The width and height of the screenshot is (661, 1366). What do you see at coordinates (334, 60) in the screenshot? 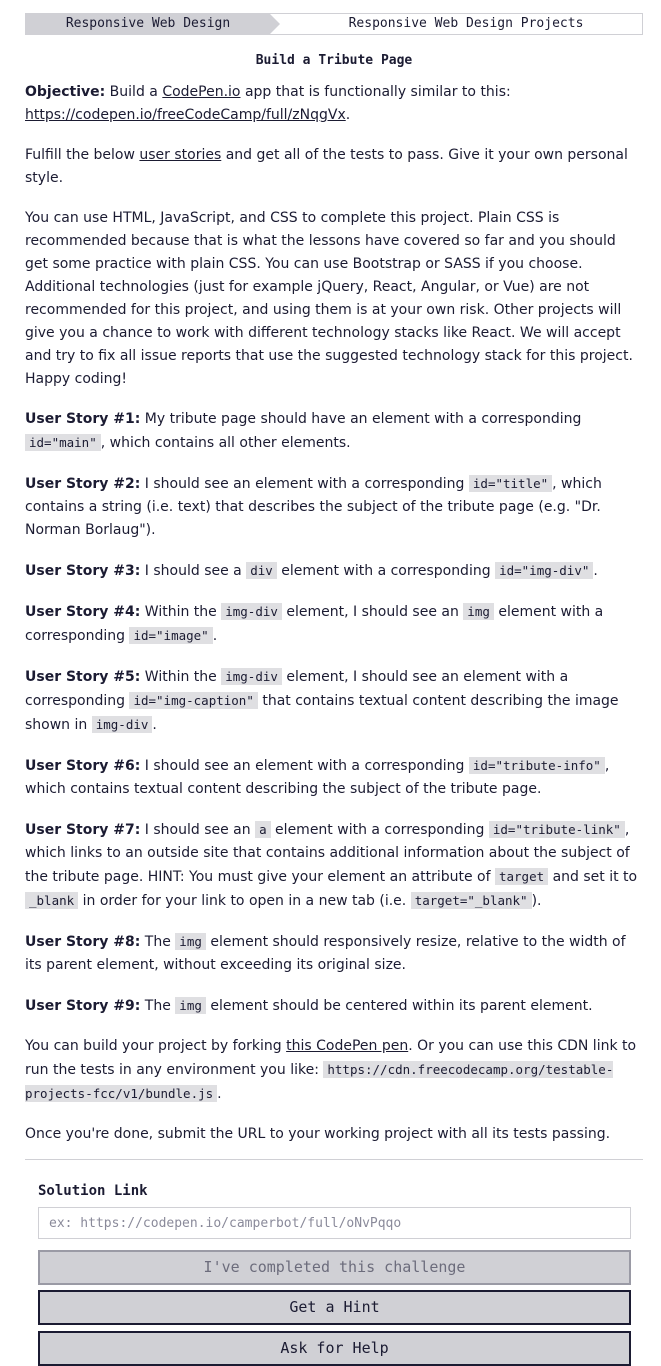
I see `page-title: Build a Tribute Page` at bounding box center [334, 60].